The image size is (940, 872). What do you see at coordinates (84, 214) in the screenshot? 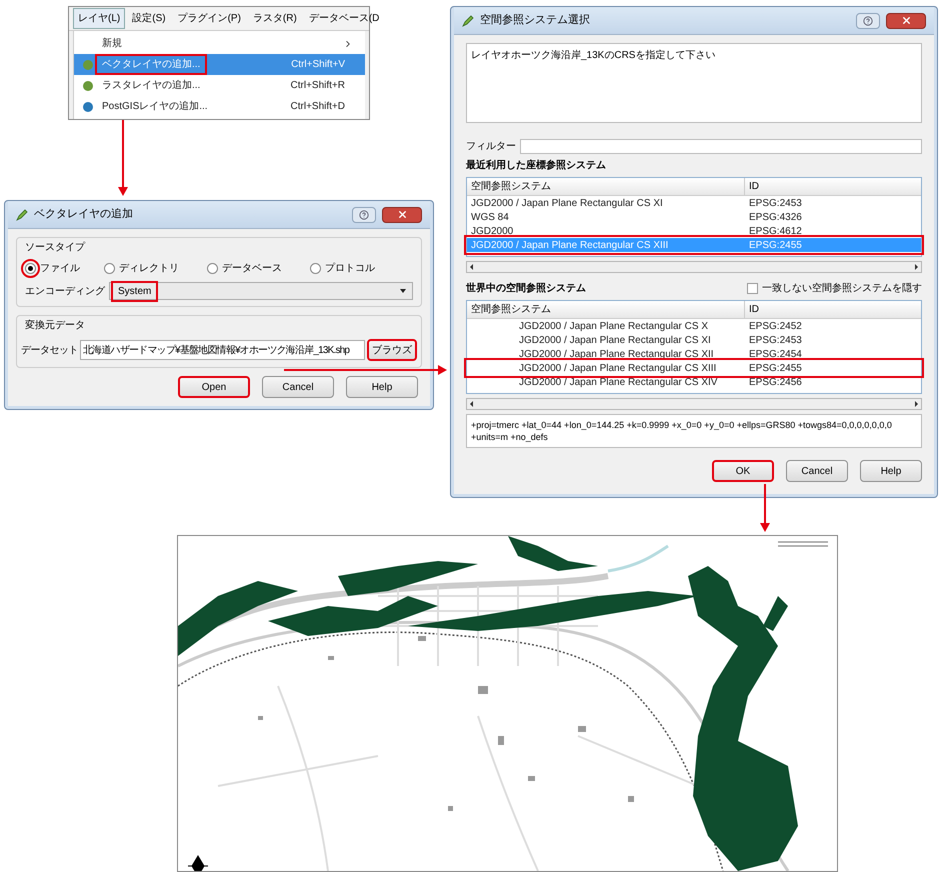
I see `window-title: ベクタレイヤの追加` at bounding box center [84, 214].